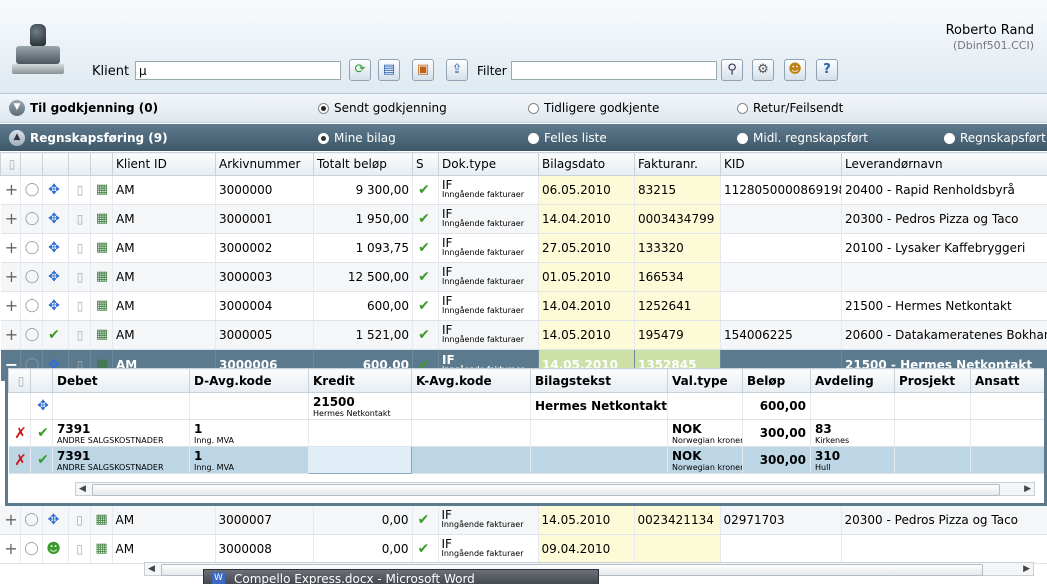 The height and width of the screenshot is (584, 1047). What do you see at coordinates (121, 433) in the screenshot?
I see `cell-debet: 7391 ANDRE SALGSKOSTNADER` at bounding box center [121, 433].